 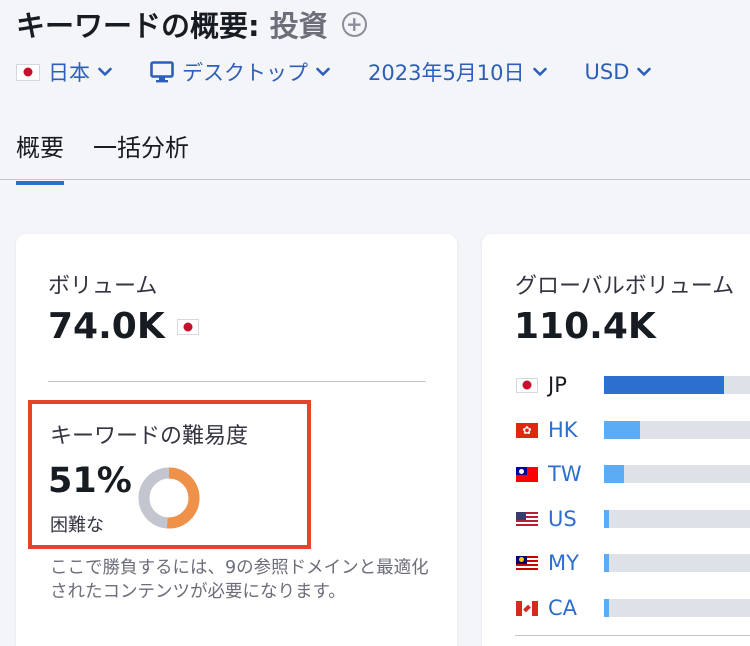 I want to click on volume-bar-hk, so click(x=677, y=430).